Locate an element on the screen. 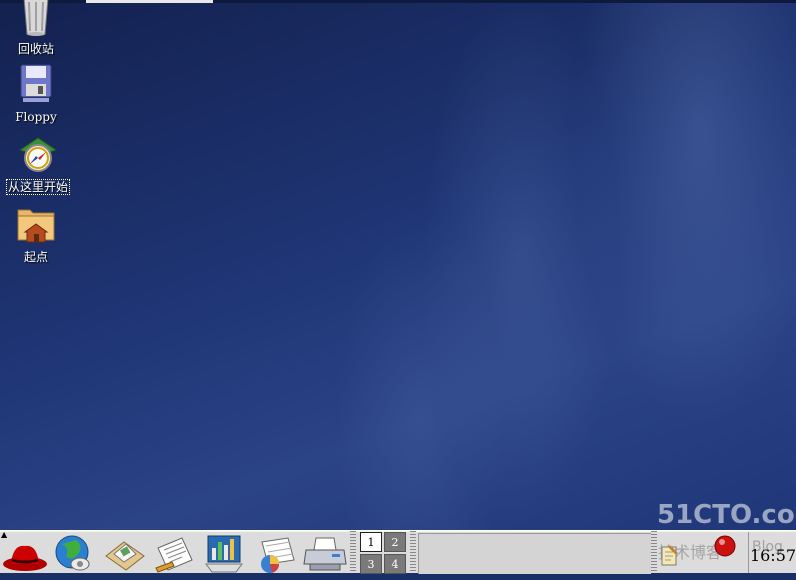 Image resolution: width=796 pixels, height=580 pixels. printer-launcher is located at coordinates (325, 554).